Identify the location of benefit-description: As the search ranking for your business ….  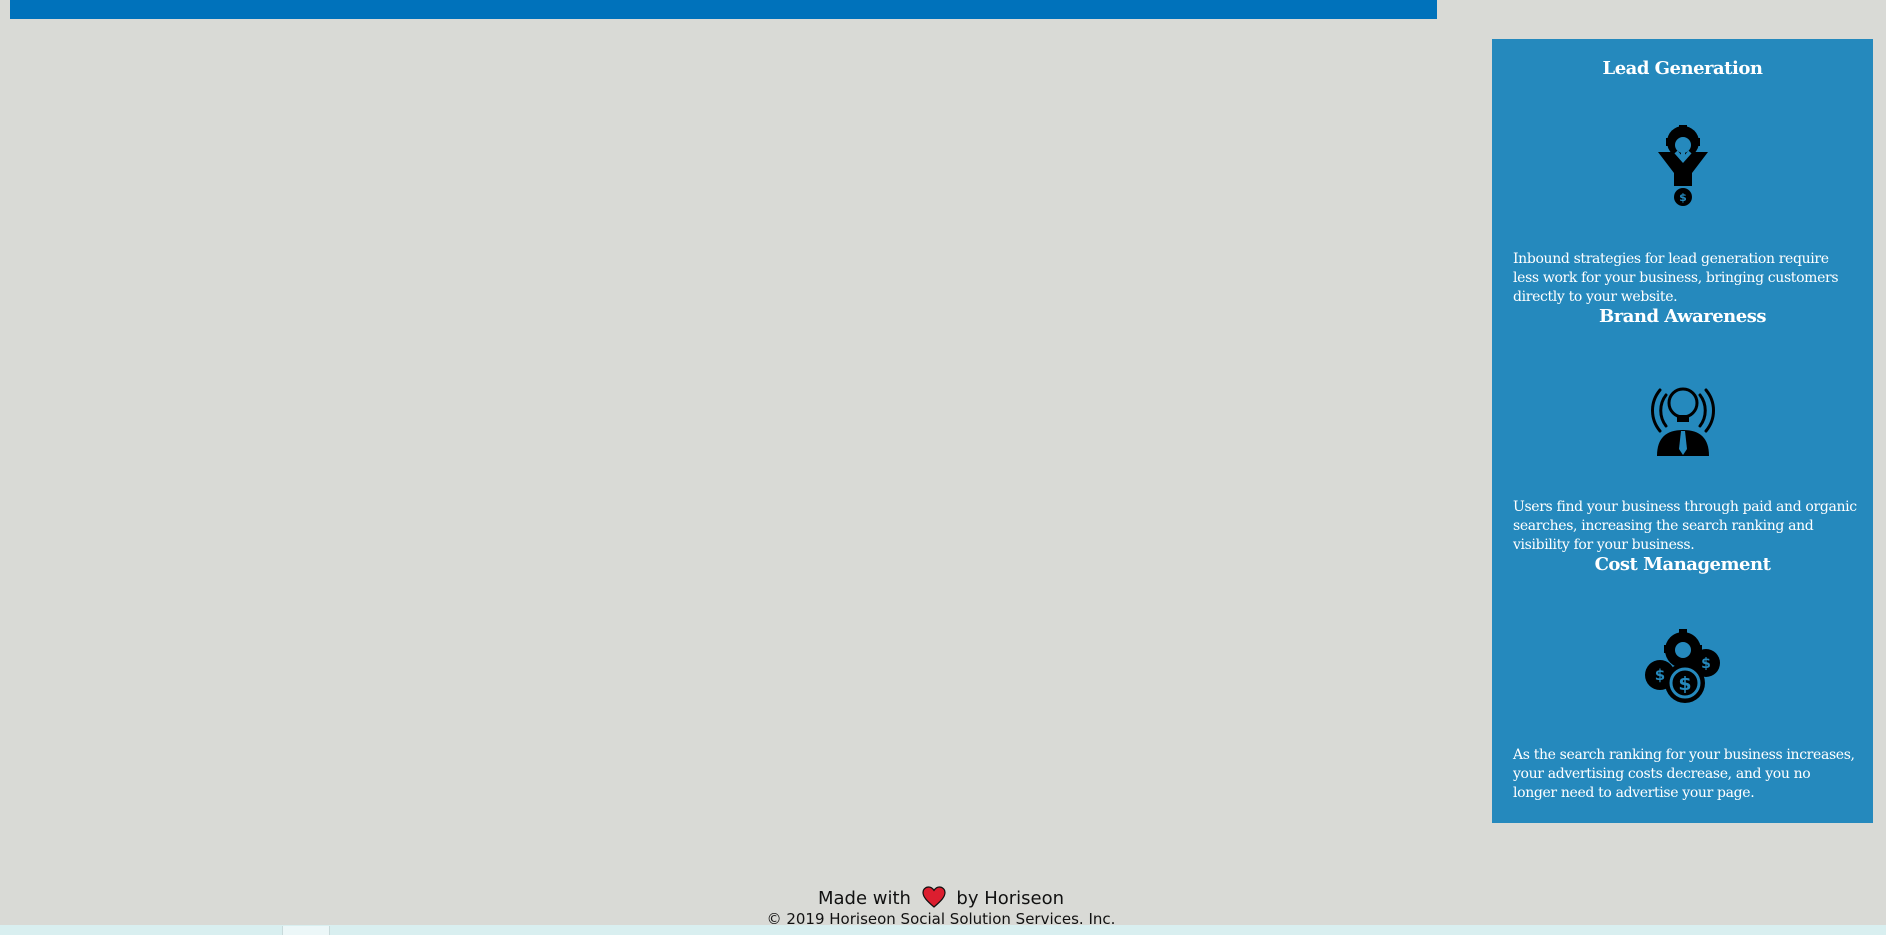
(1684, 774).